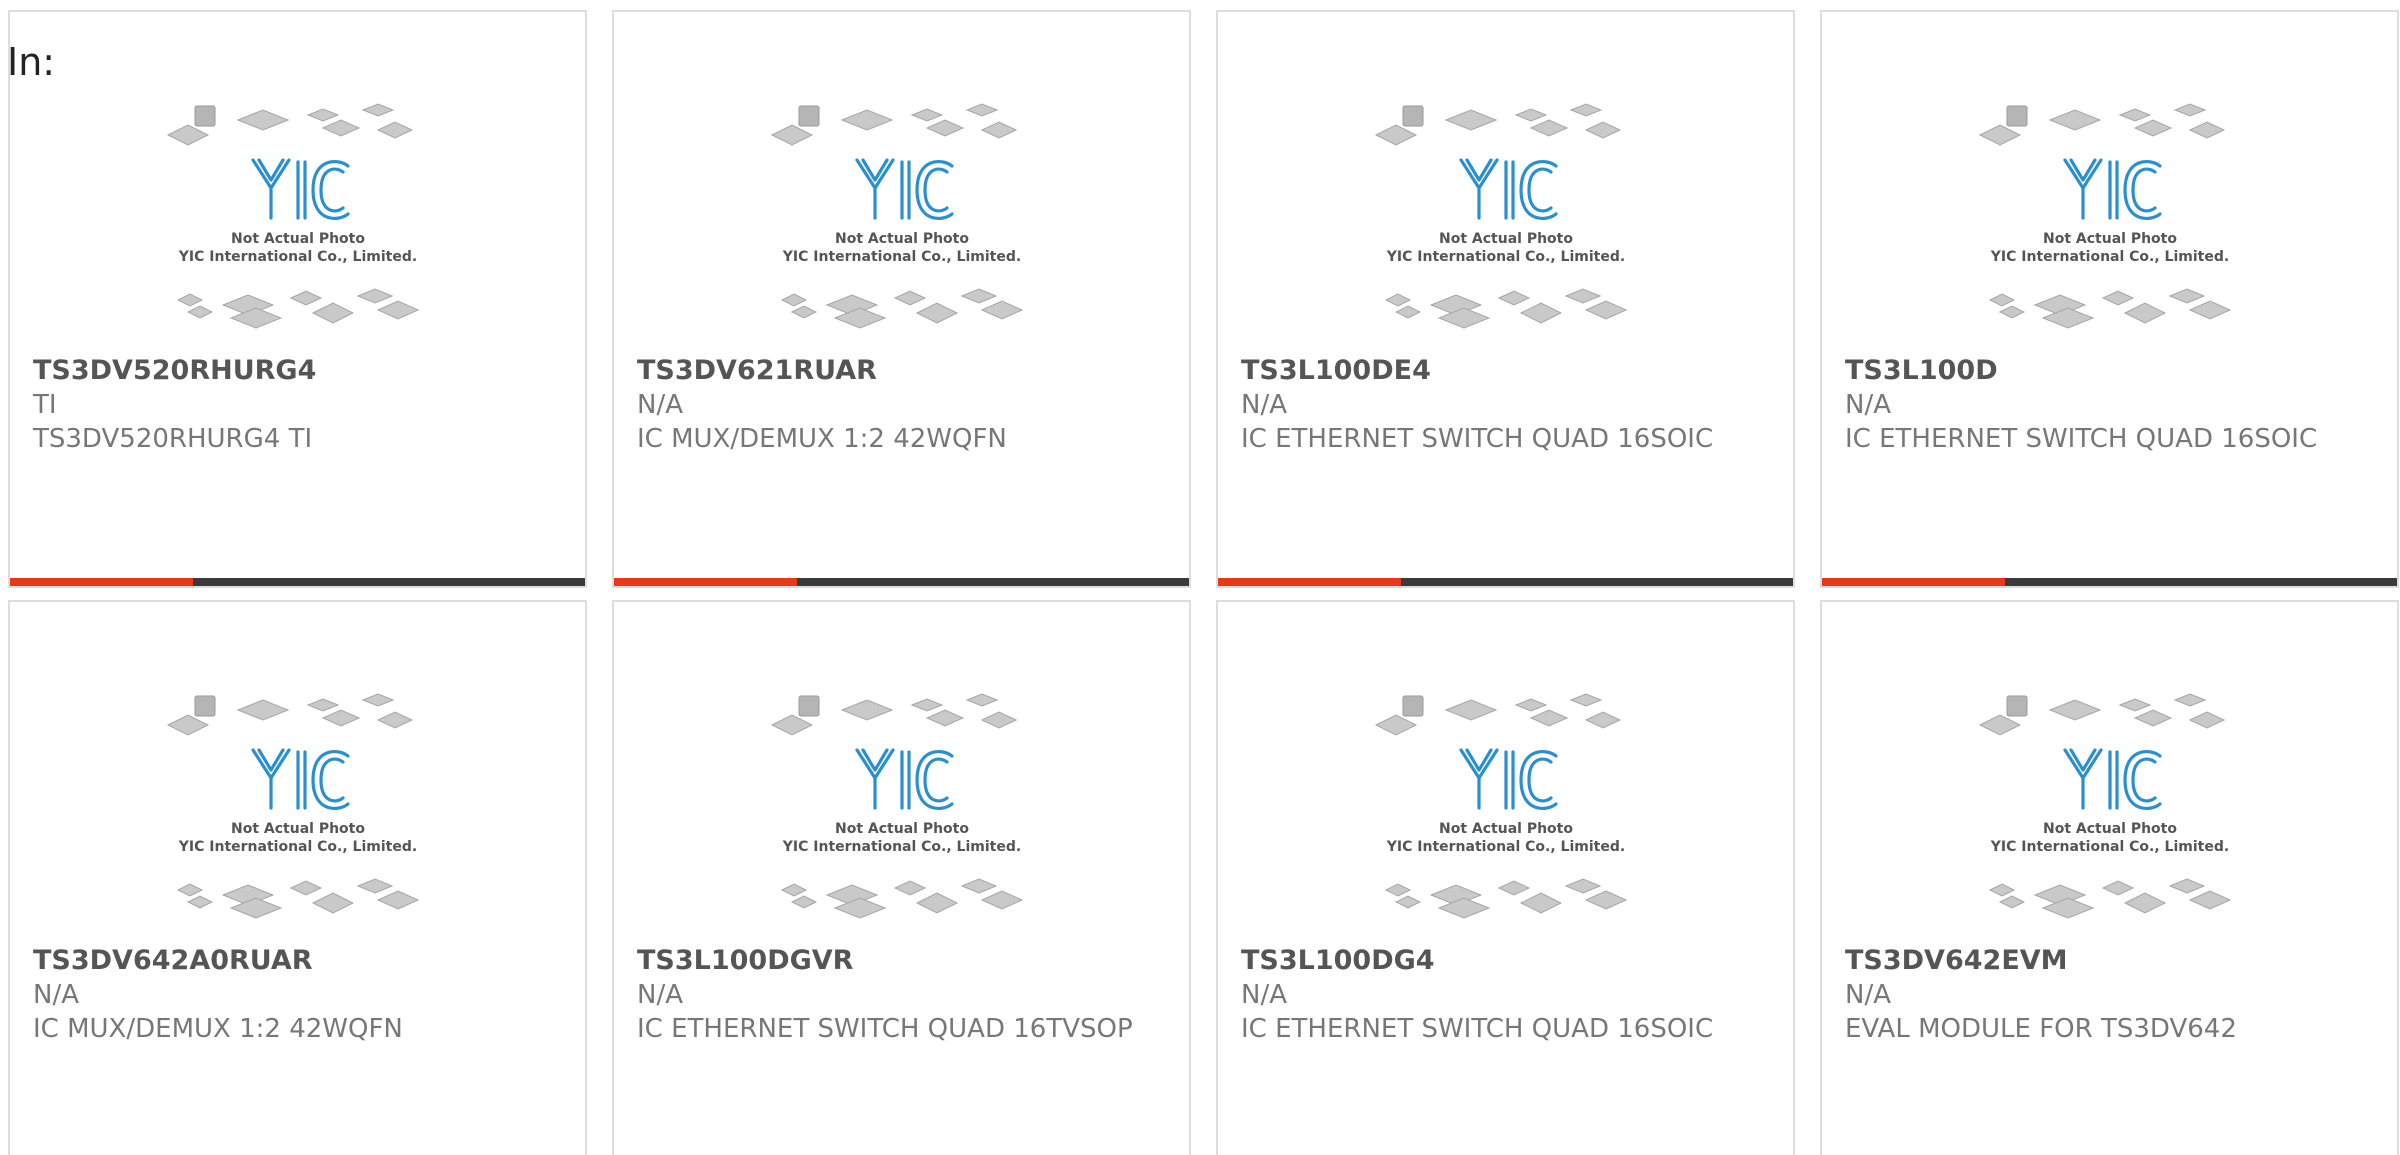  What do you see at coordinates (903, 961) in the screenshot?
I see `part-number: TS3L100DGVR` at bounding box center [903, 961].